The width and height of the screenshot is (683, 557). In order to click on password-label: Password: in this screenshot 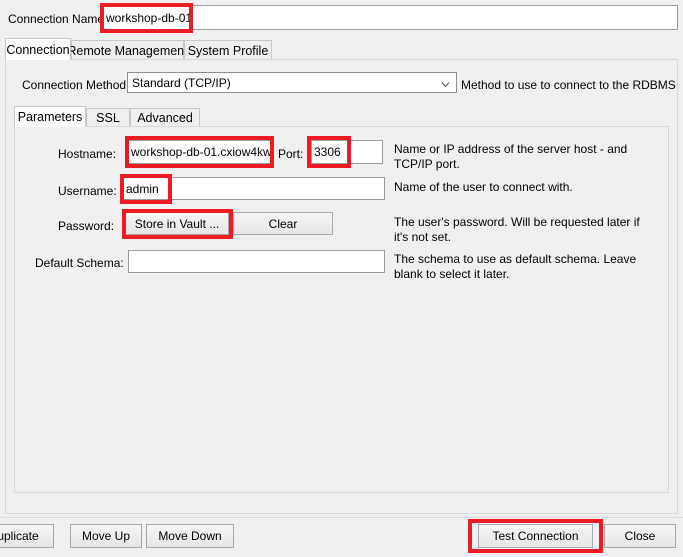, I will do `click(86, 226)`.